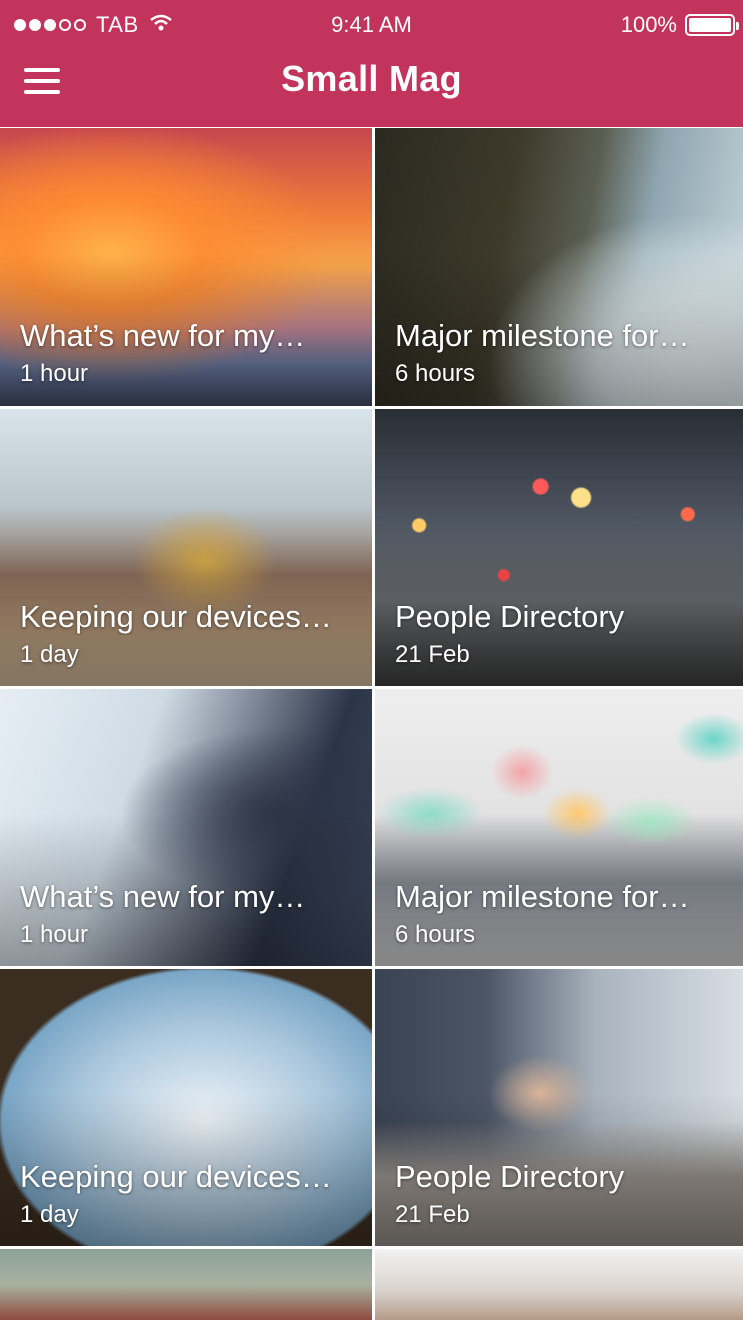  I want to click on nav-bar: Small Mag, so click(371, 89).